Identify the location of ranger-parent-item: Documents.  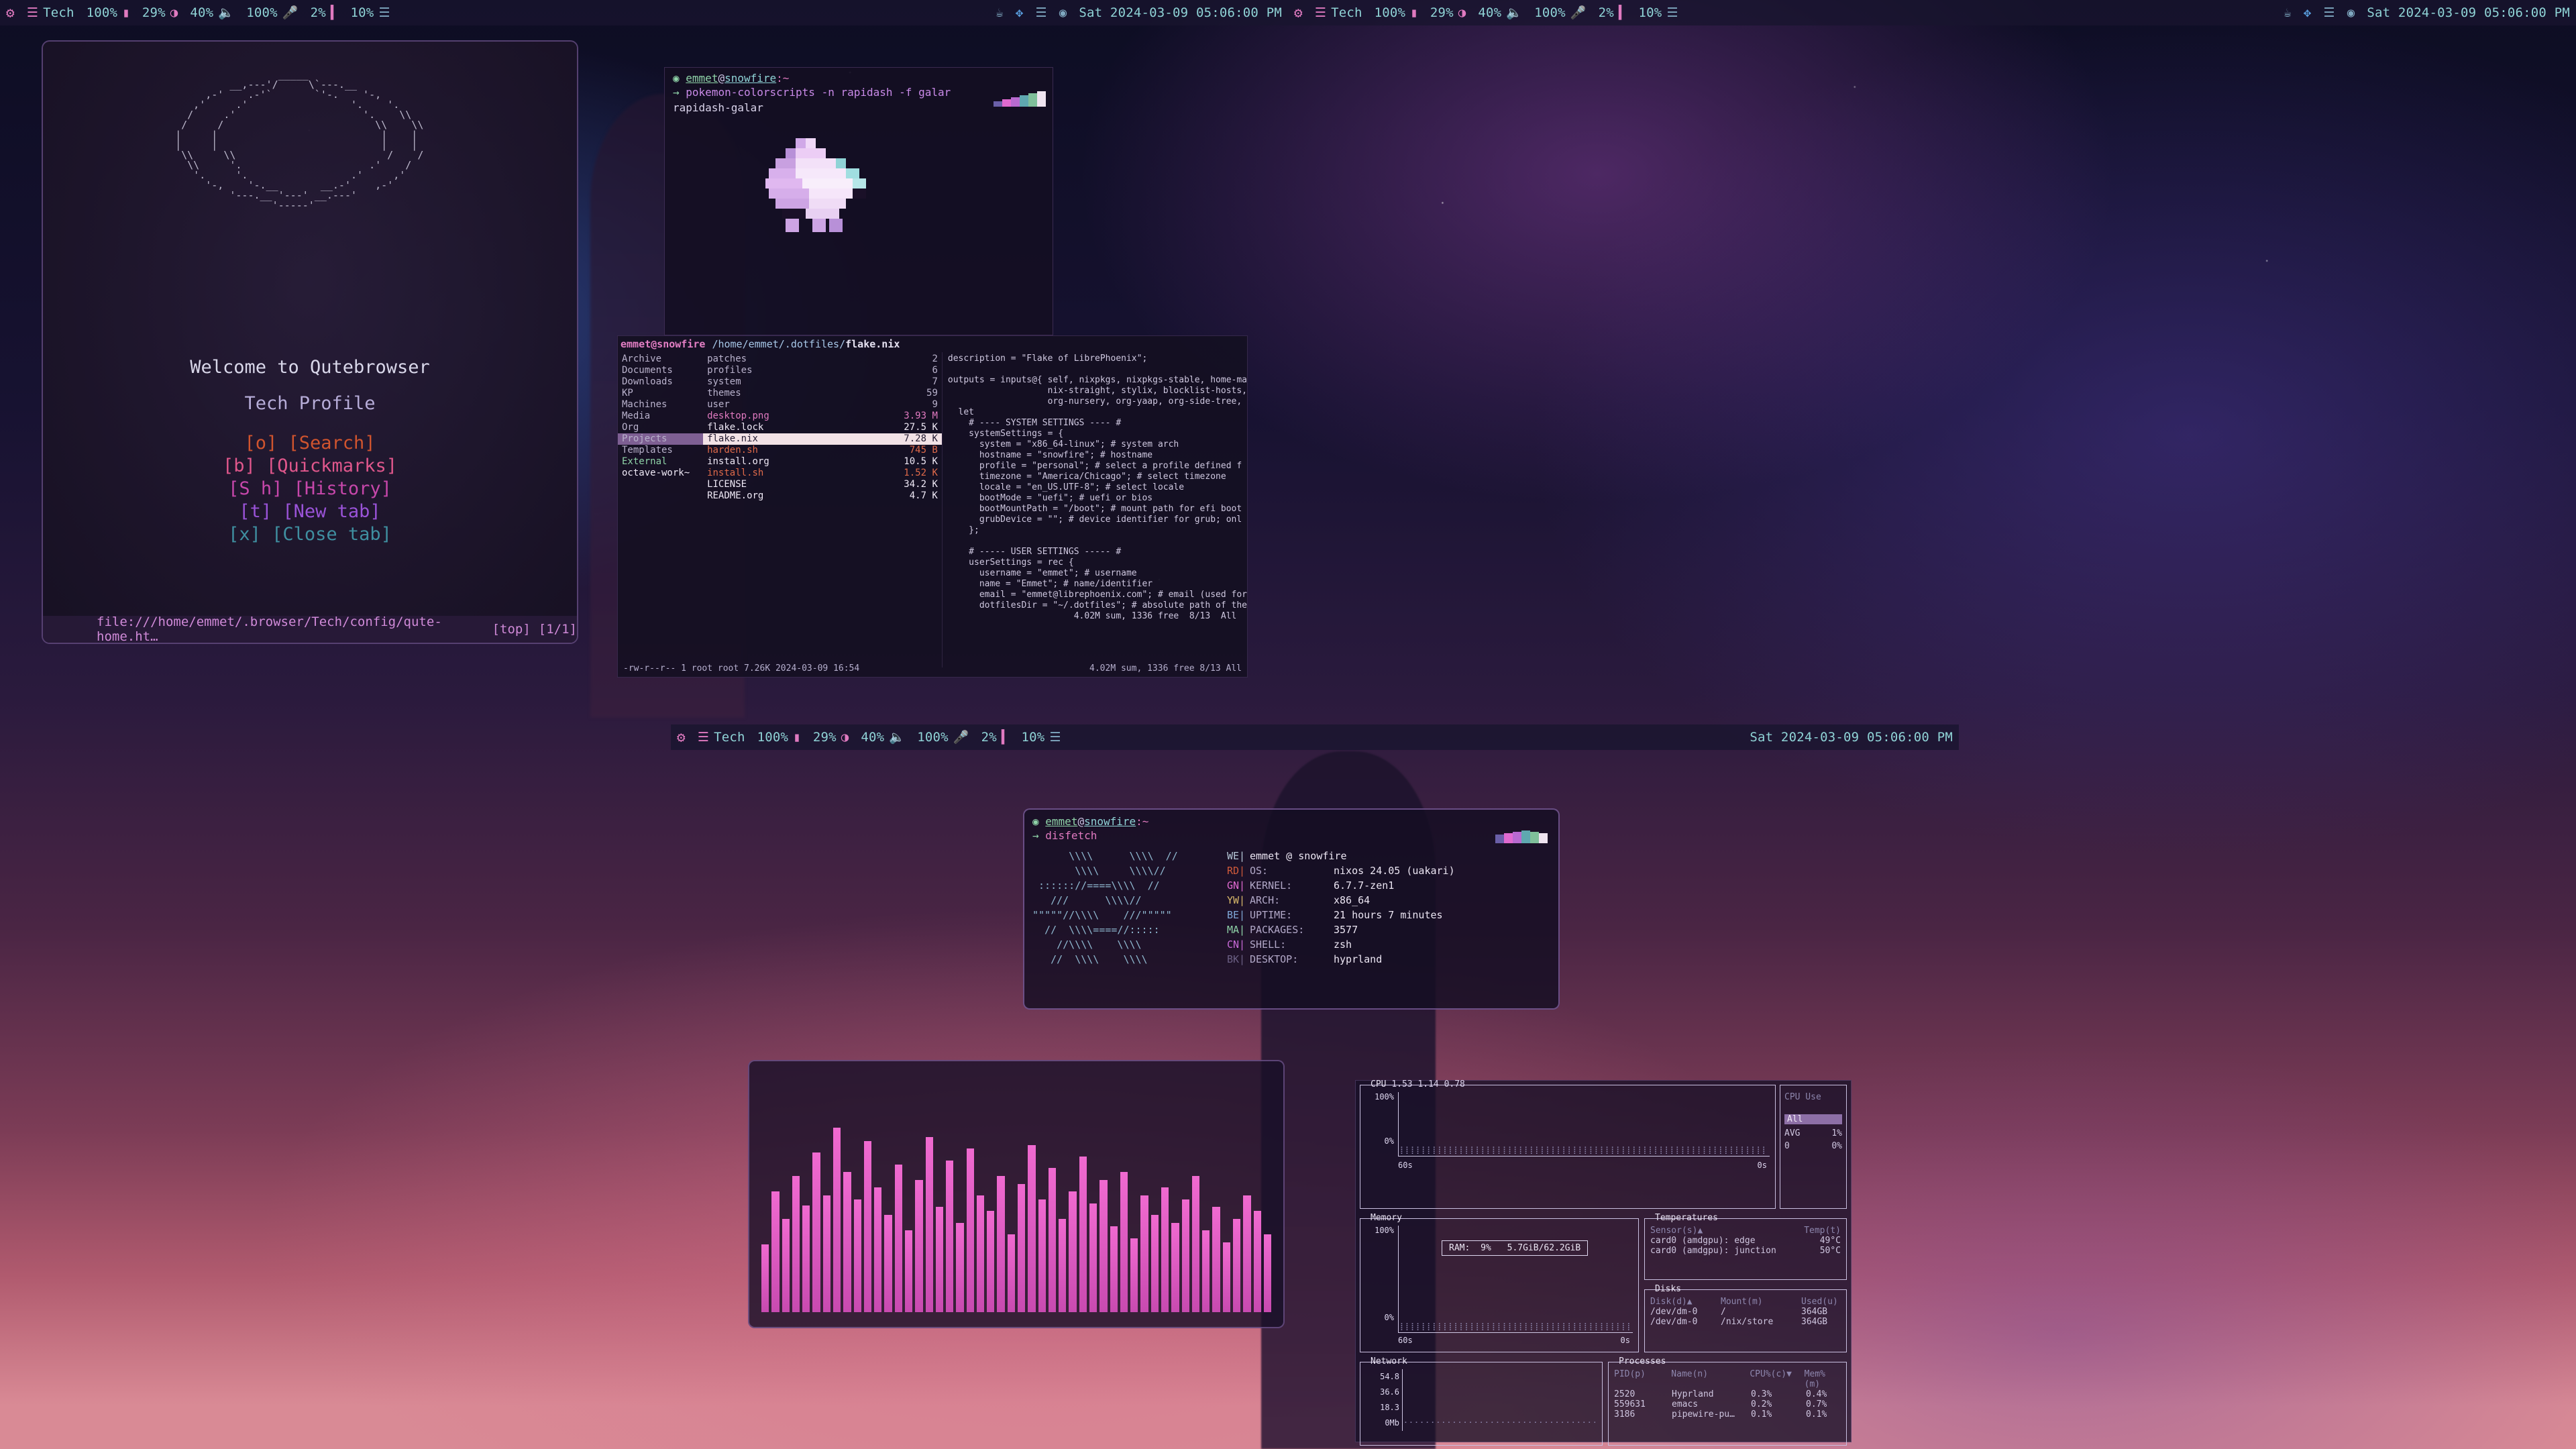
(660, 370).